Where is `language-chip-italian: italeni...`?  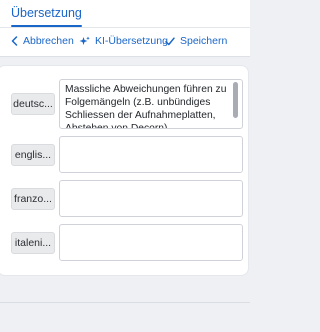 language-chip-italian: italeni... is located at coordinates (33, 243).